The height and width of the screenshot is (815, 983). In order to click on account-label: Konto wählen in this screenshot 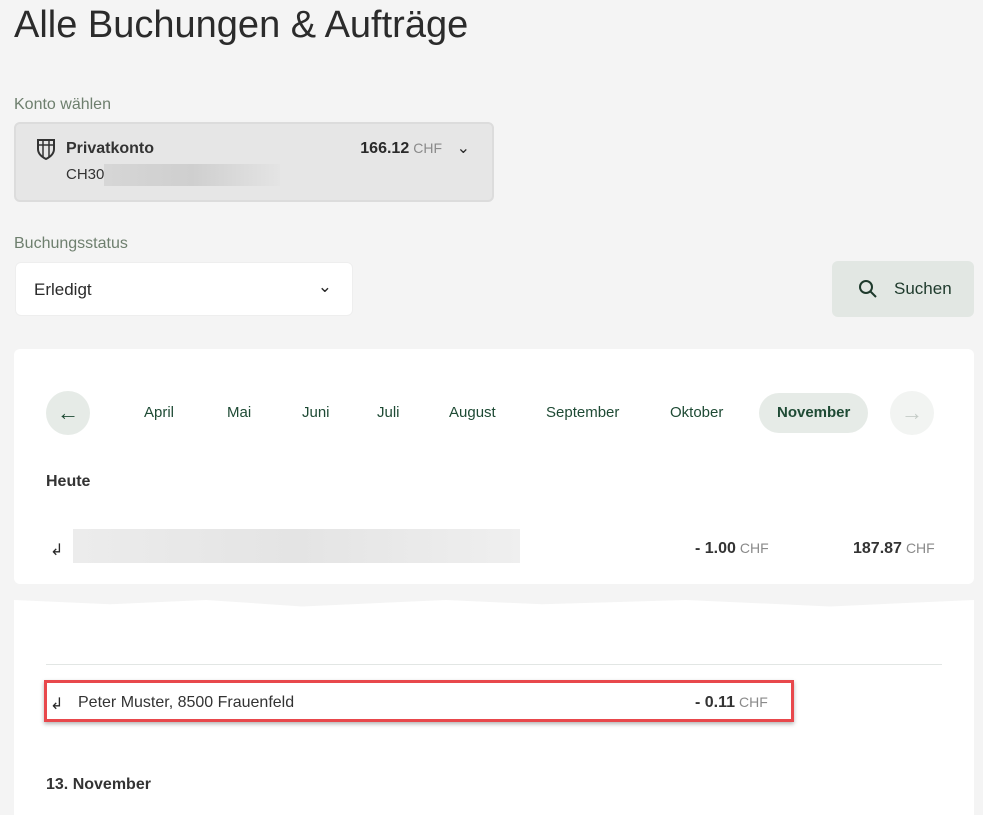, I will do `click(62, 104)`.